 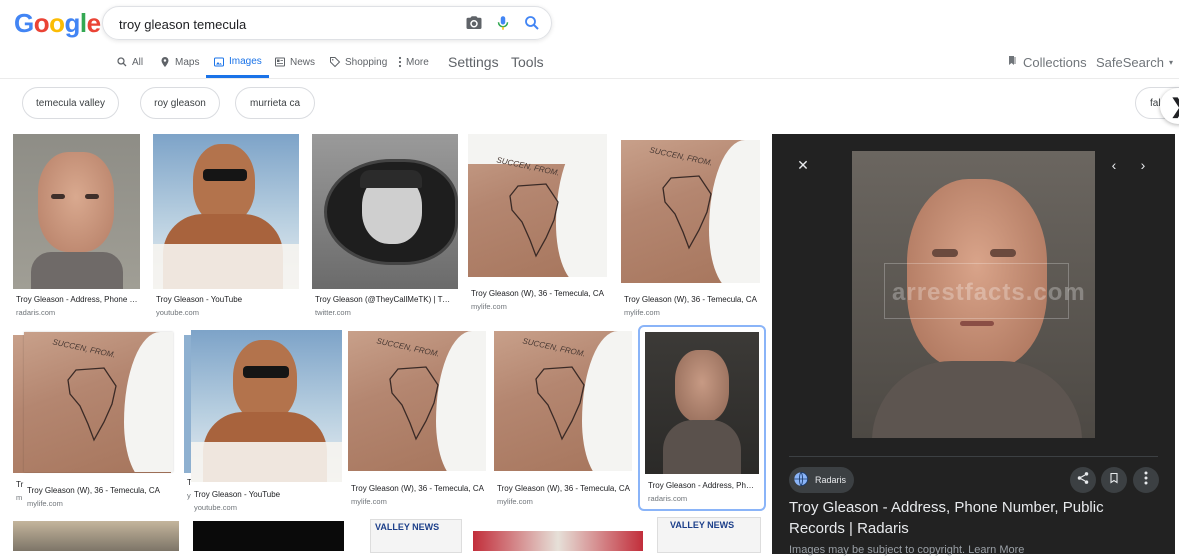 What do you see at coordinates (294, 62) in the screenshot?
I see `tab-news: News` at bounding box center [294, 62].